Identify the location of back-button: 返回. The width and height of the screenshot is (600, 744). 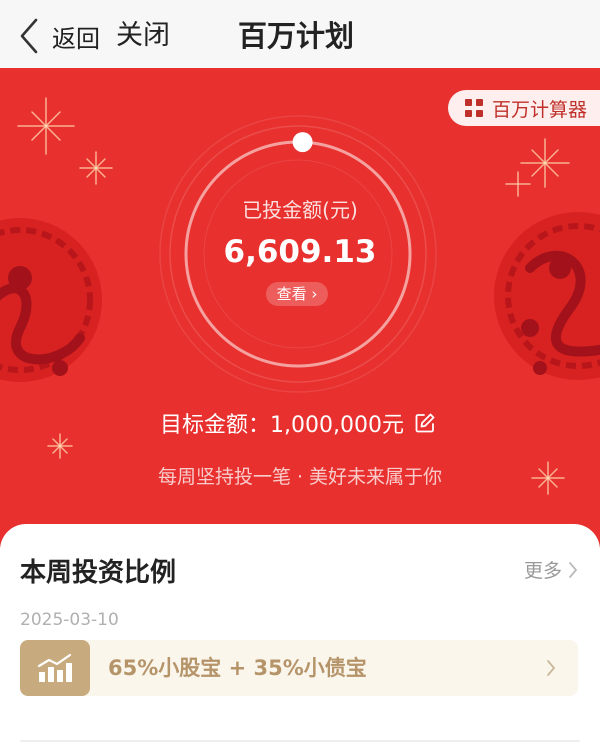
(59, 36).